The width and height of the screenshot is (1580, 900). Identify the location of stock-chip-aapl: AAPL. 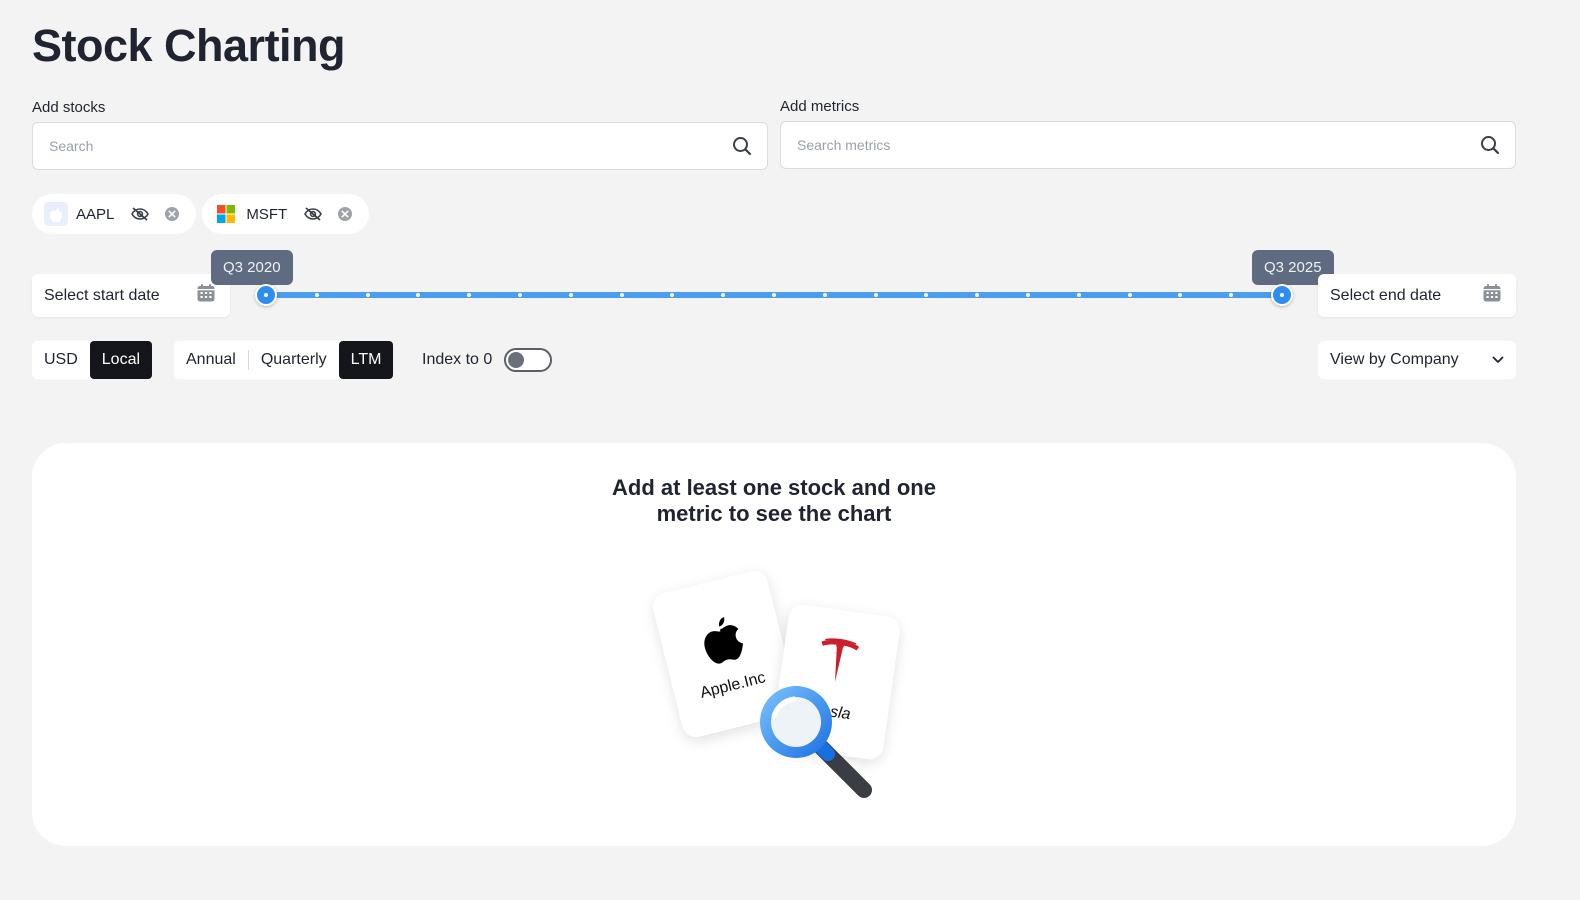
(114, 214).